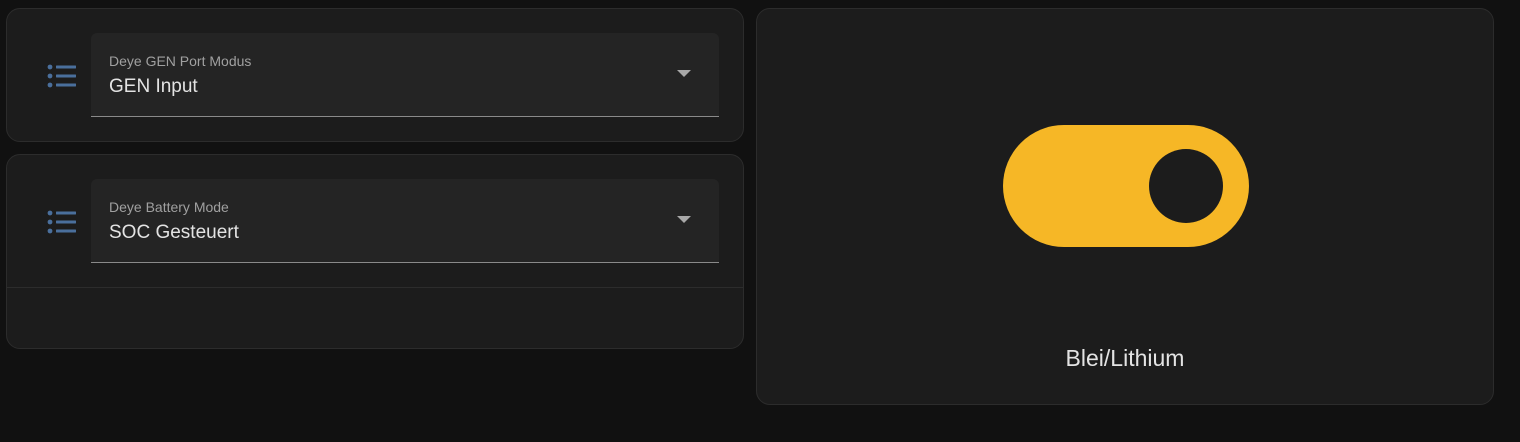 The width and height of the screenshot is (1520, 442). I want to click on battery-mode-label: Deye Battery Mode, so click(169, 207).